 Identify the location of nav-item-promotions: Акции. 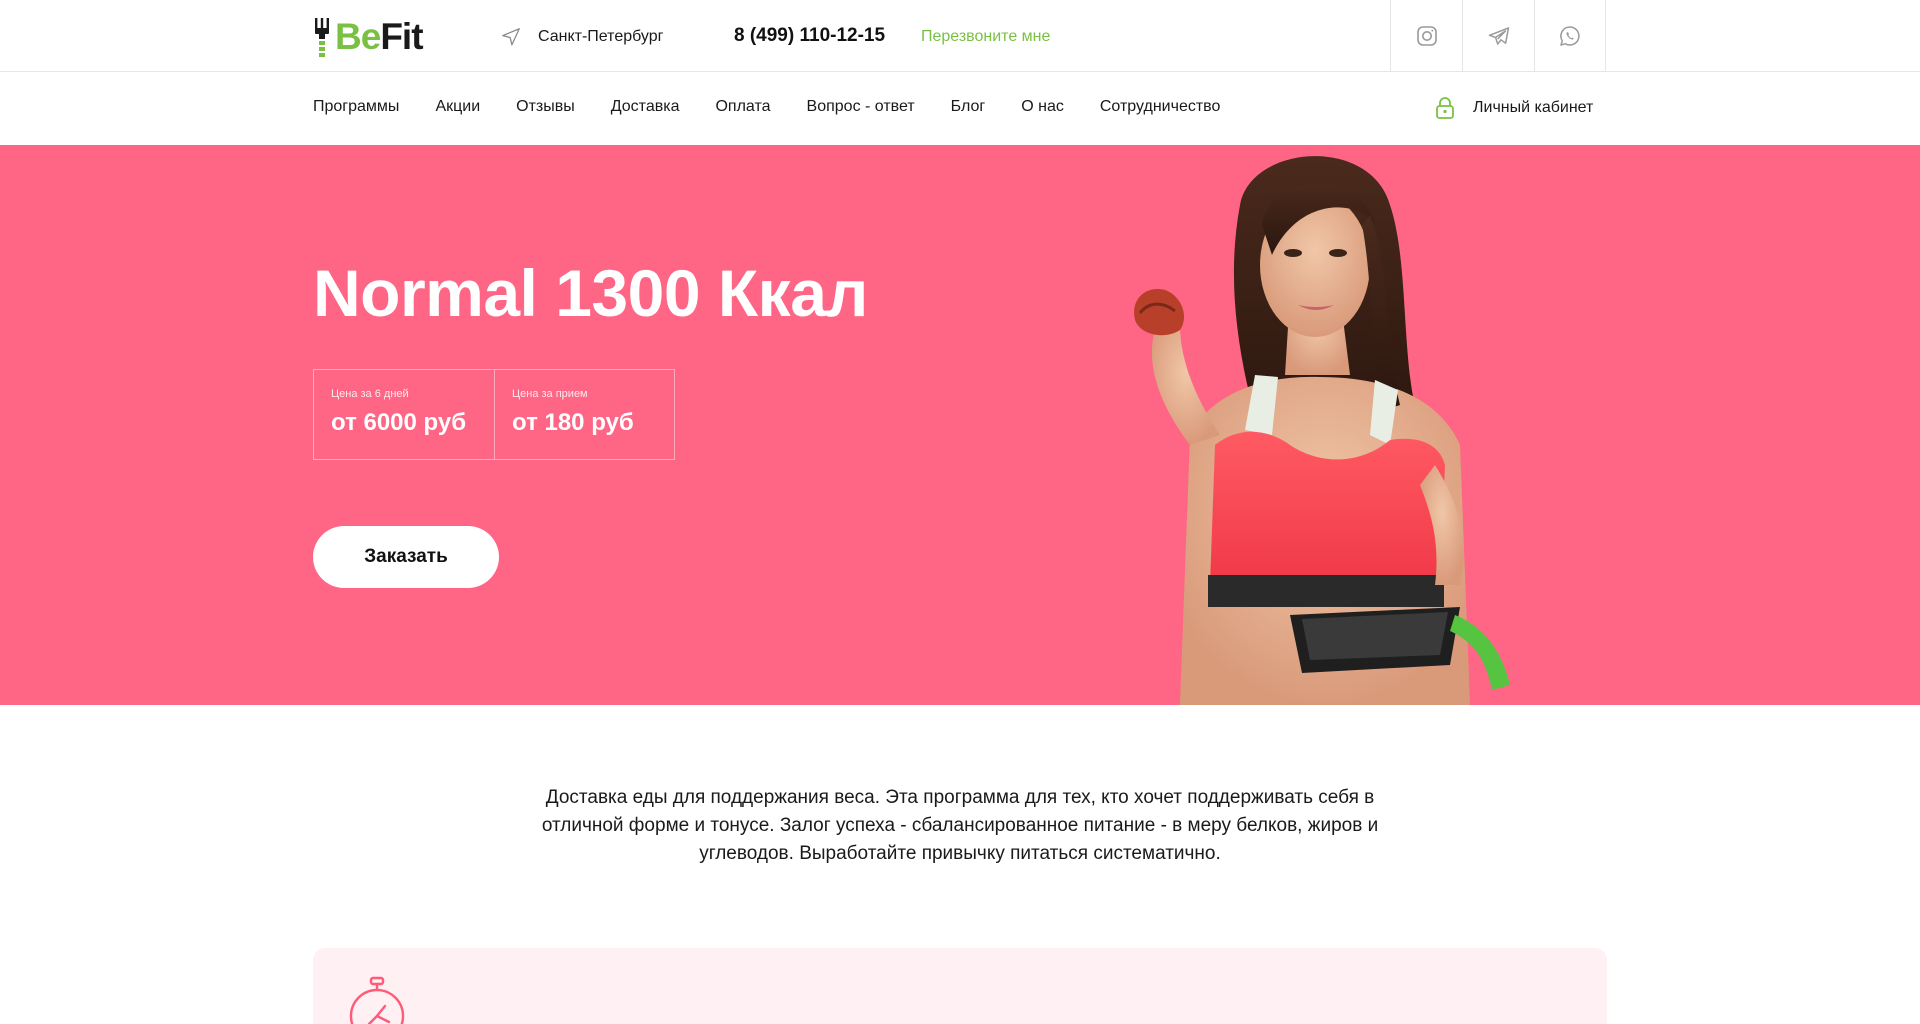
(457, 107).